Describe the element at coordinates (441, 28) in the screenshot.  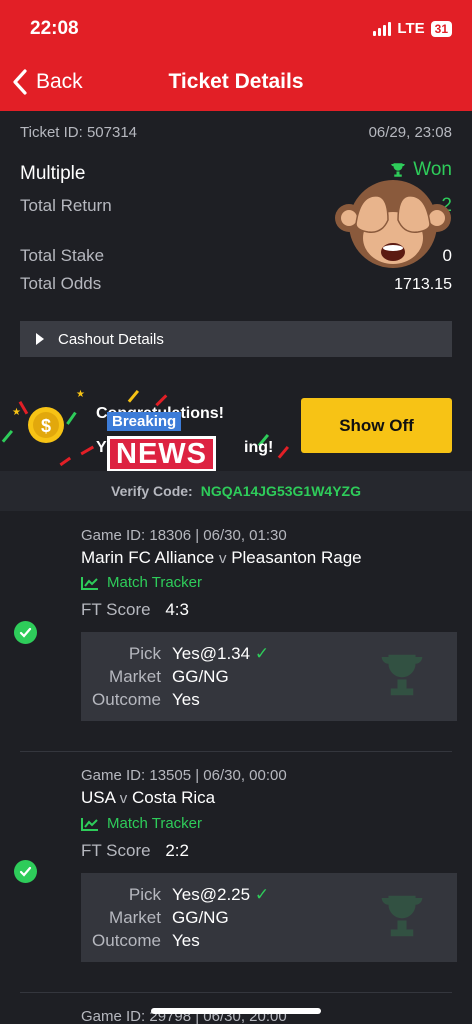
I see `battery-icon: 31` at that location.